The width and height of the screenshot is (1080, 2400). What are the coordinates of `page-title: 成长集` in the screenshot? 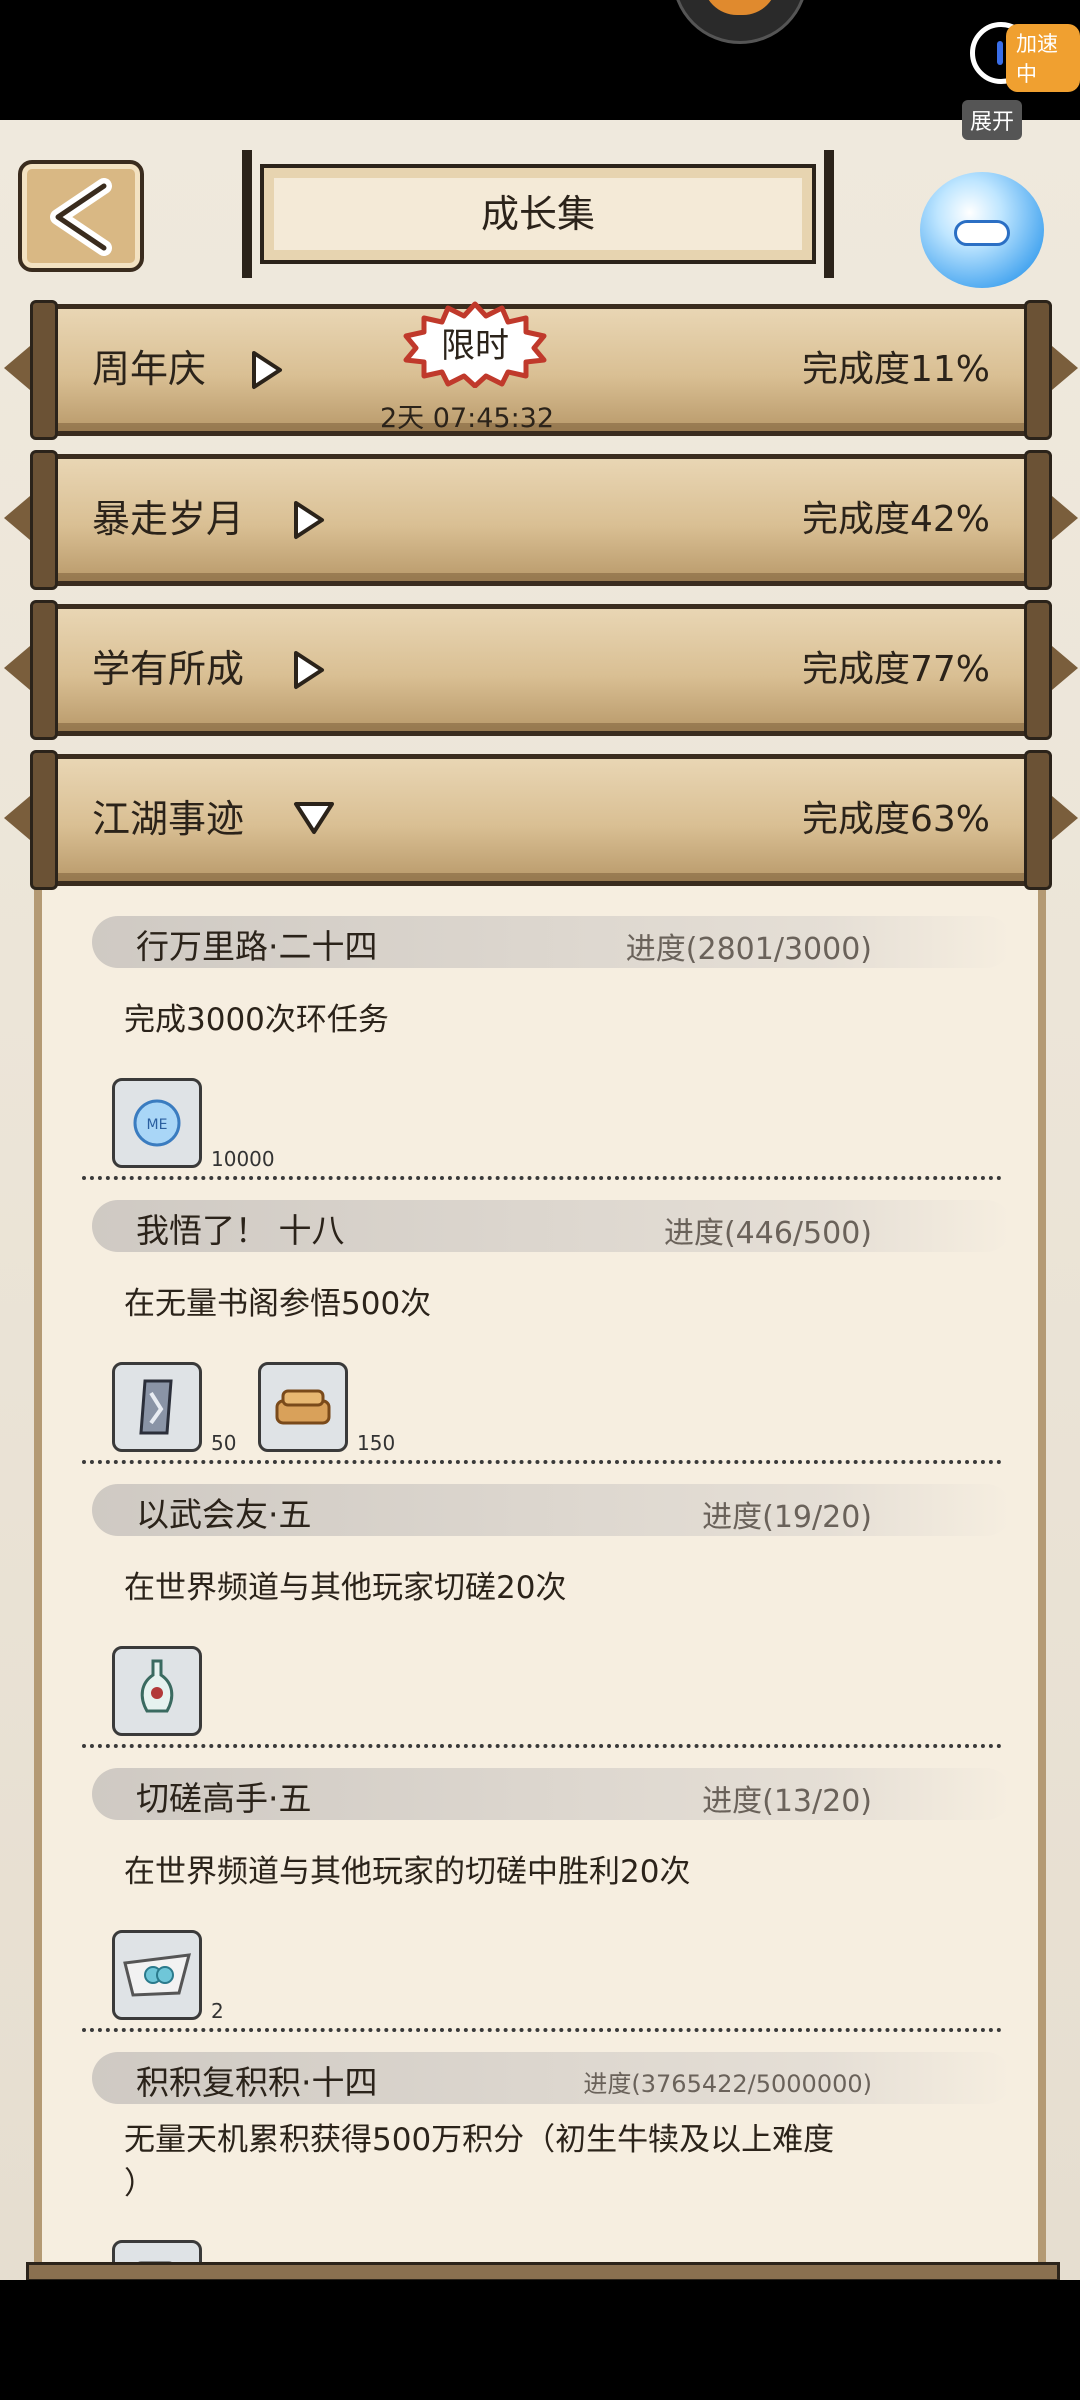 It's located at (537, 214).